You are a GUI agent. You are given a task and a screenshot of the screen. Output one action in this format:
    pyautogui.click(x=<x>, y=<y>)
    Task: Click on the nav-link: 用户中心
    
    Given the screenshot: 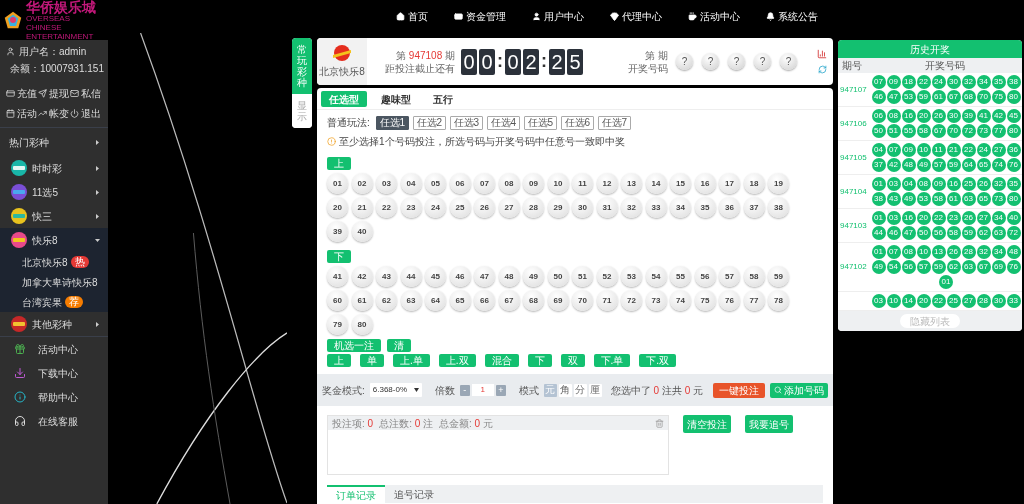 What is the action you would take?
    pyautogui.click(x=558, y=16)
    